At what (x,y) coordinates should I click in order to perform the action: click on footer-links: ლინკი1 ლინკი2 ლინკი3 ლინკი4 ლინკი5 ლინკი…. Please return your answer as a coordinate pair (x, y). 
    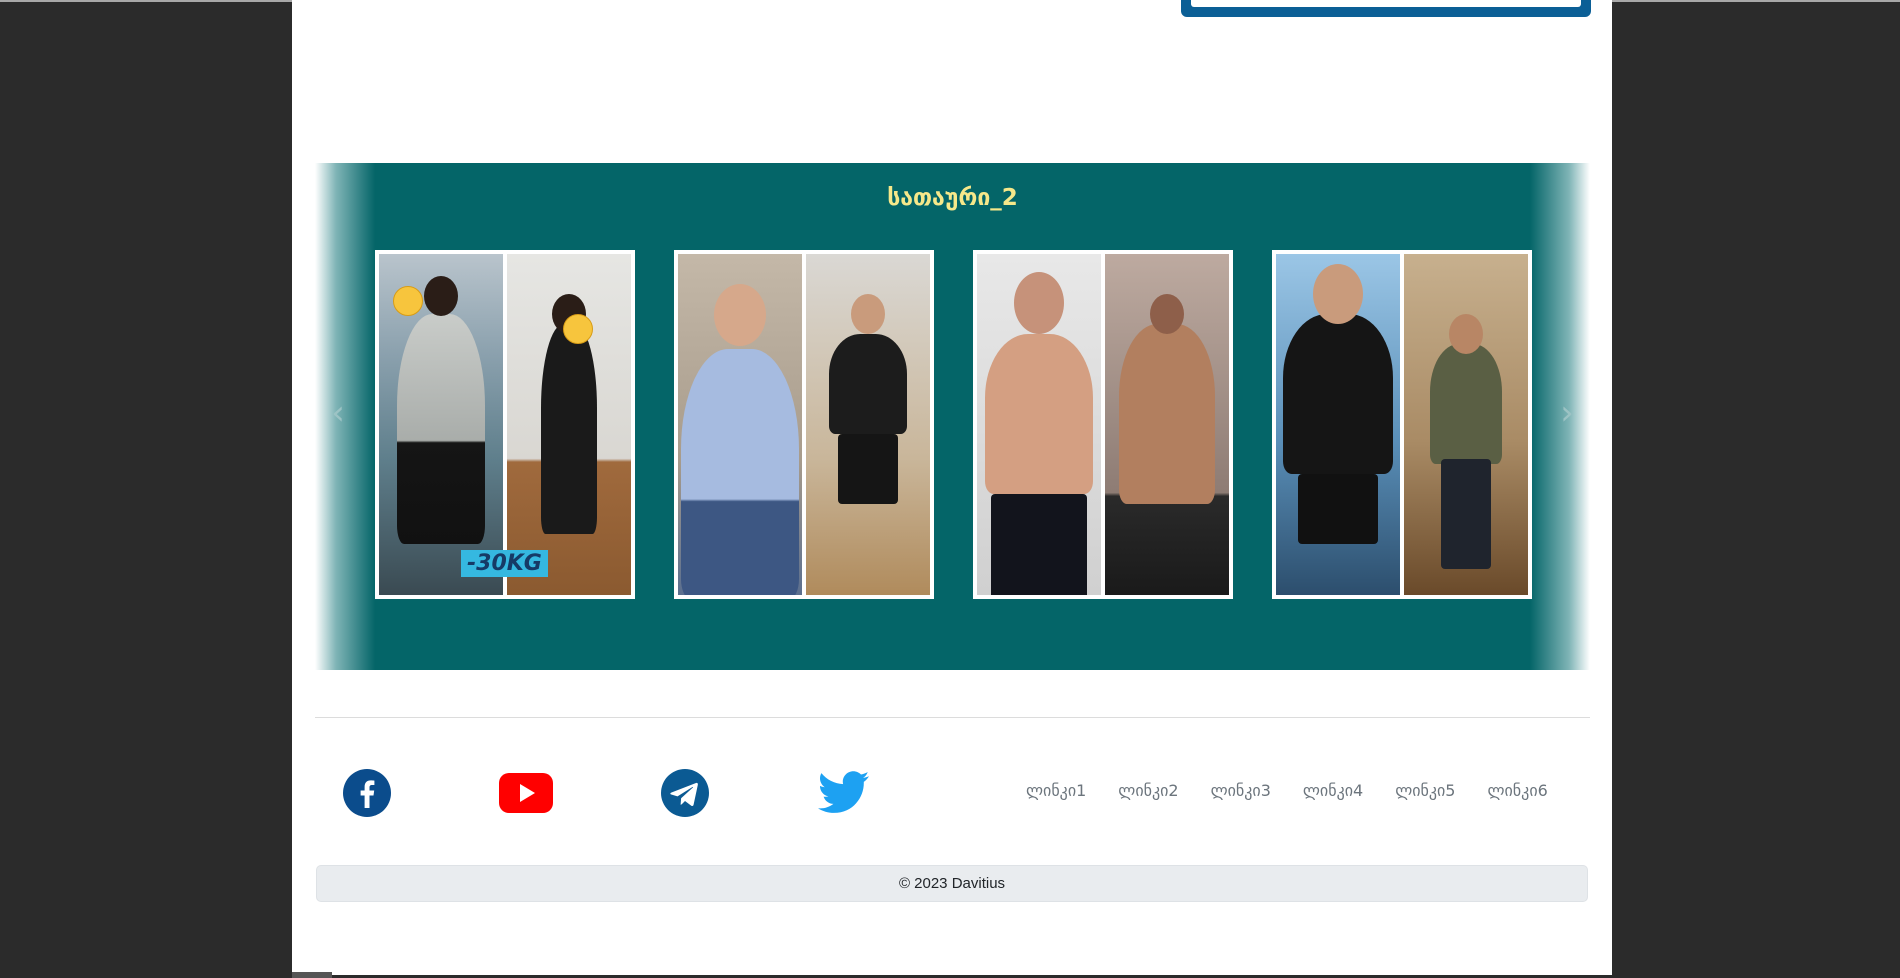
    Looking at the image, I should click on (1287, 790).